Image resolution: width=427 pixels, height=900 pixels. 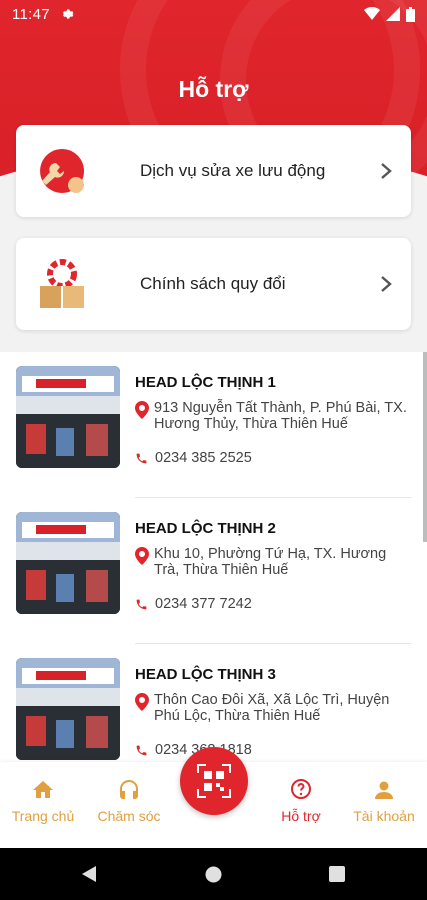 I want to click on exchange-policy-card: Chính sách quy đổi, so click(x=213, y=284).